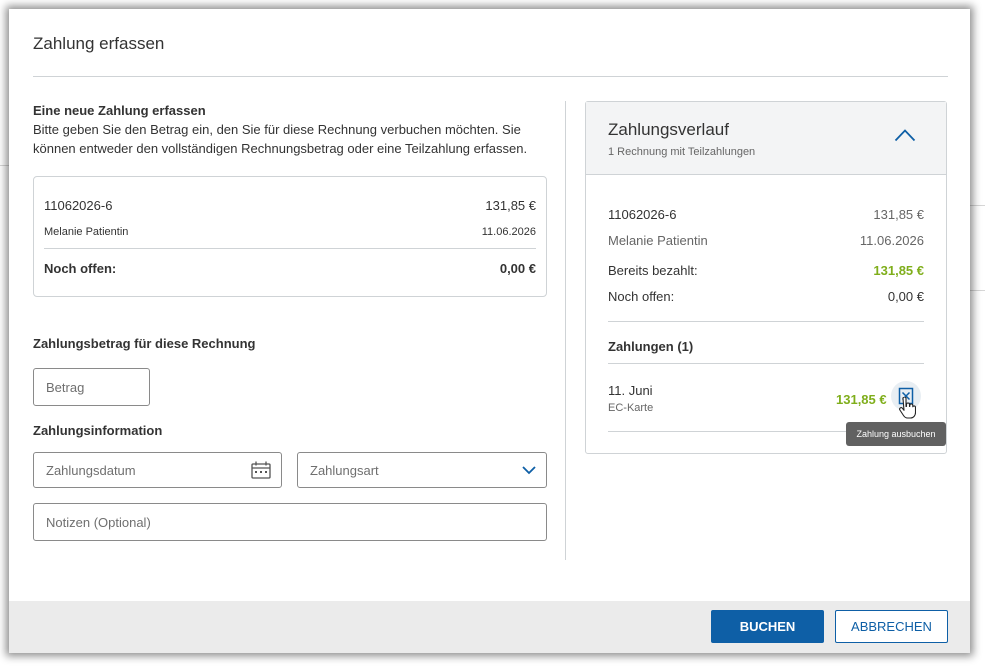 The width and height of the screenshot is (985, 671). Describe the element at coordinates (290, 248) in the screenshot. I see `invoice-divider` at that location.